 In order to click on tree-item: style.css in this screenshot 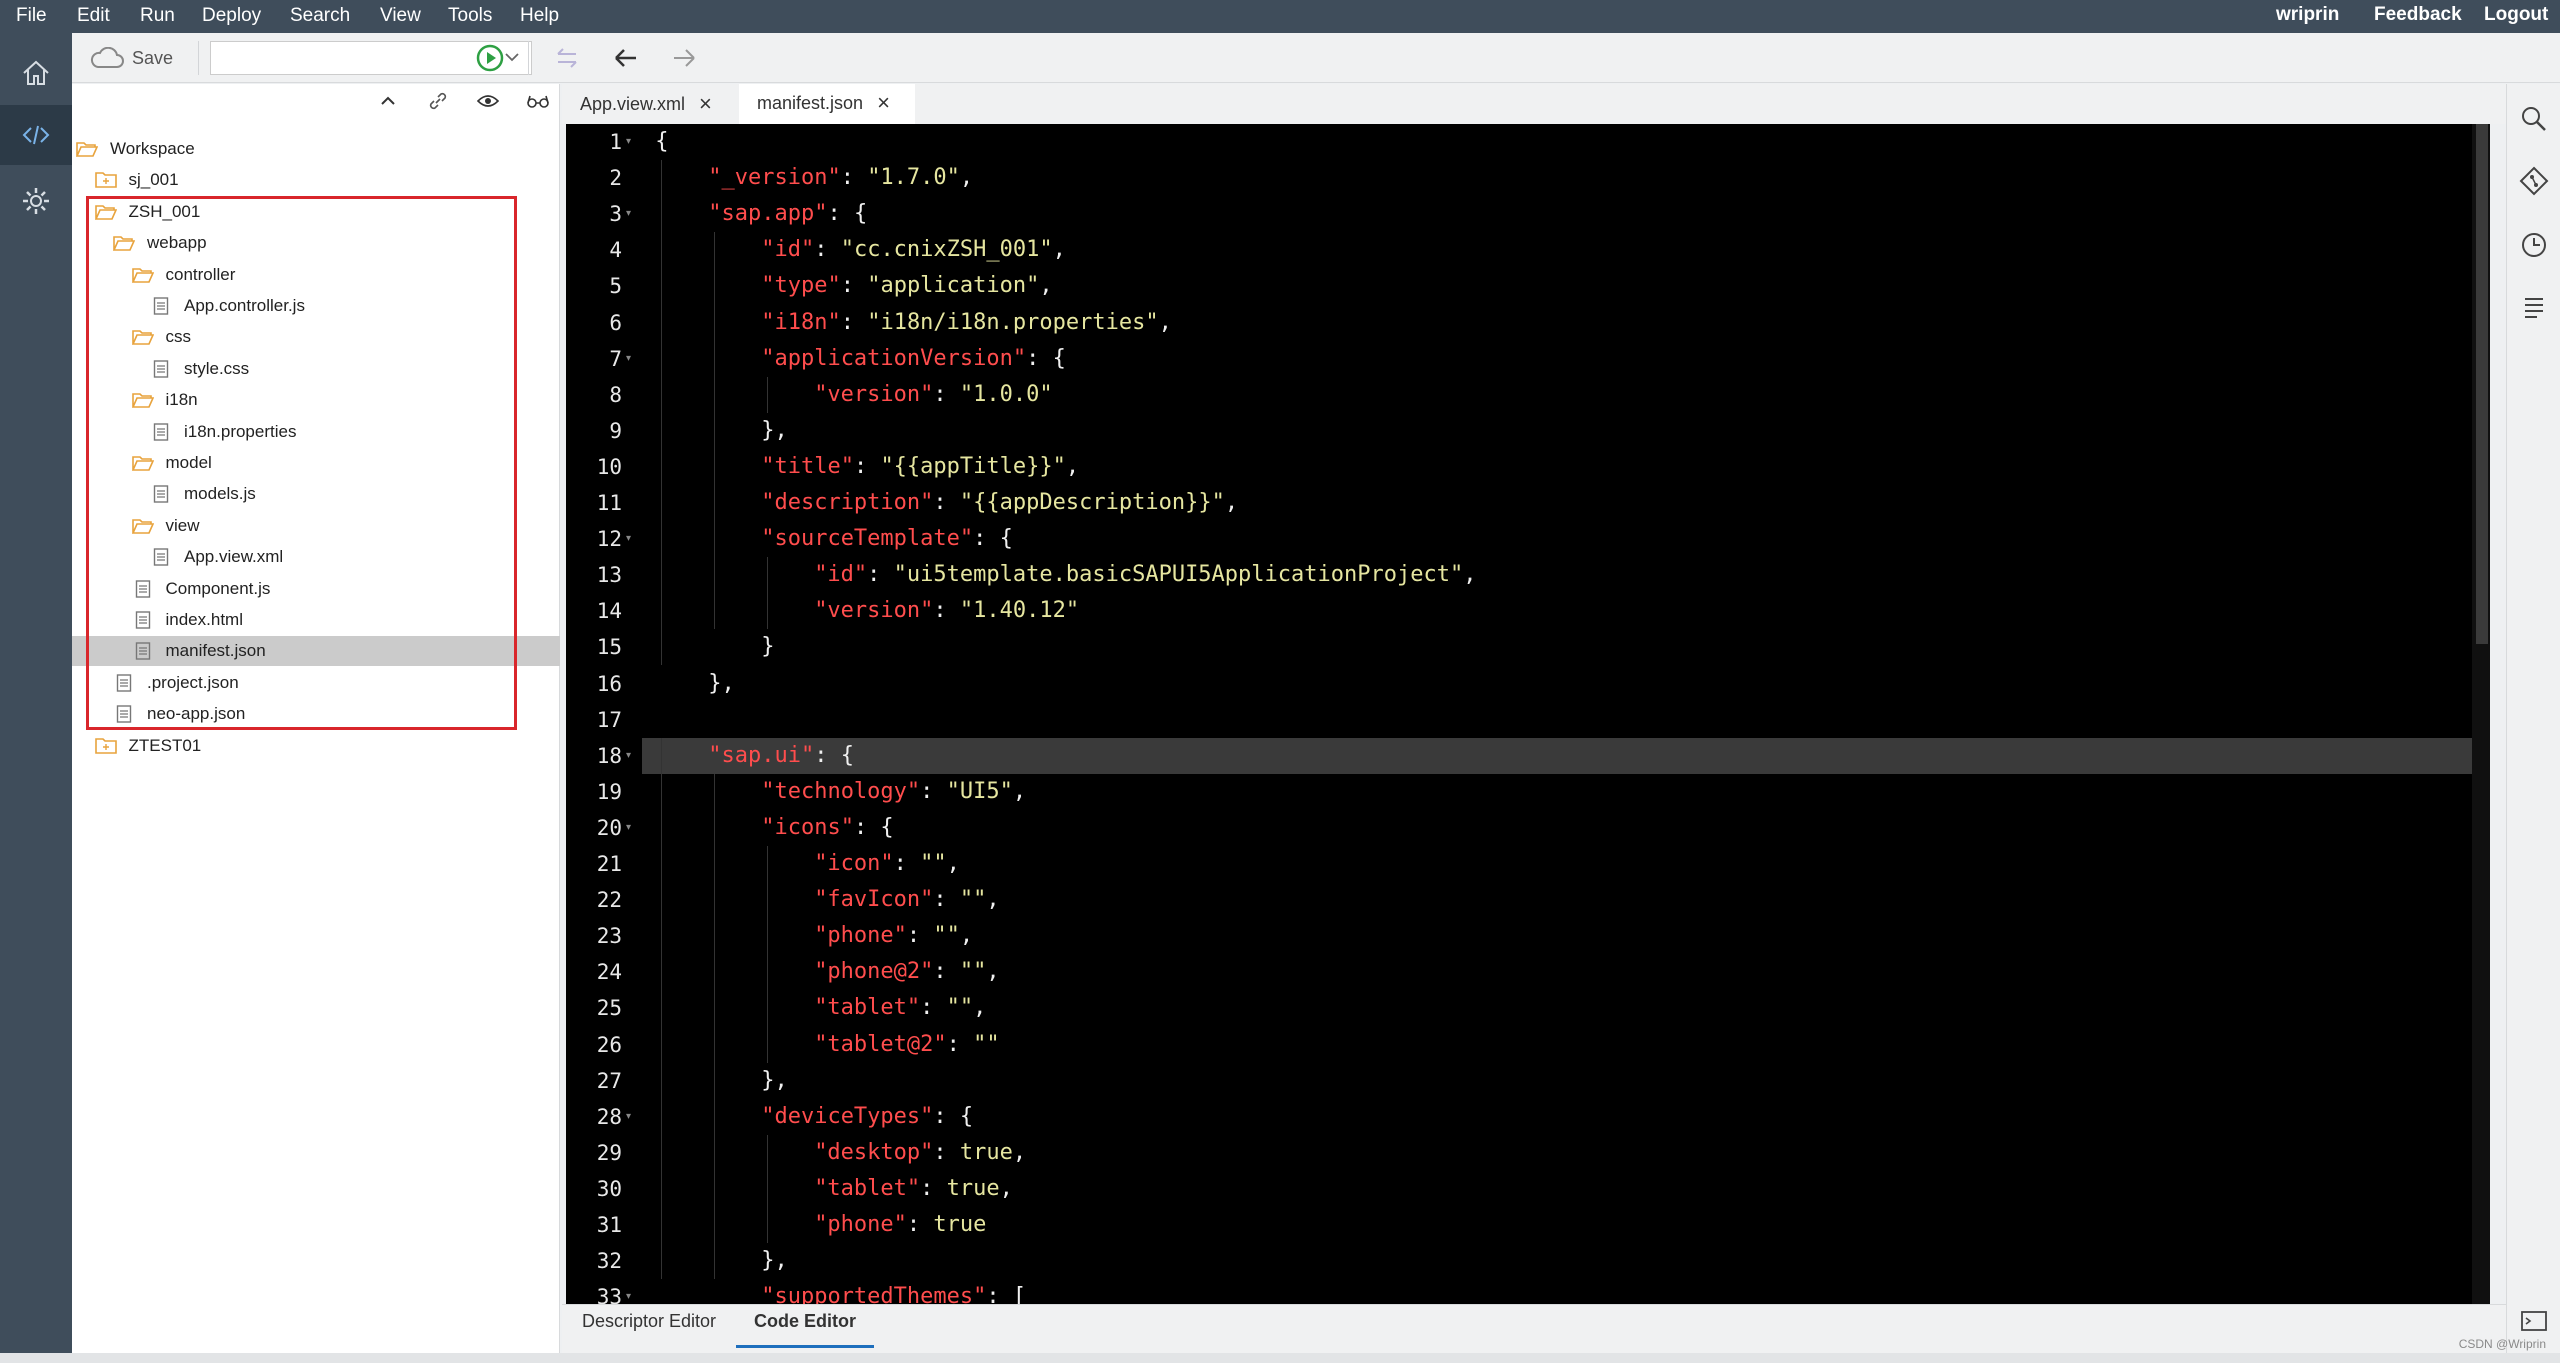, I will do `click(316, 369)`.